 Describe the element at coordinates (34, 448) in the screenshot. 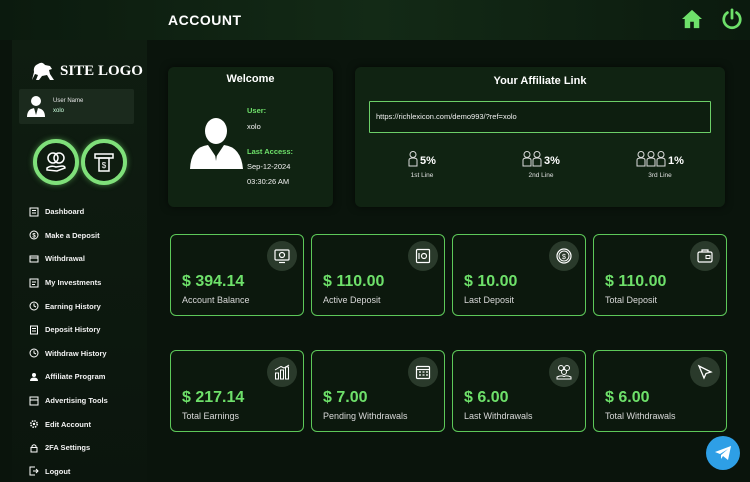

I see `lock-icon` at that location.